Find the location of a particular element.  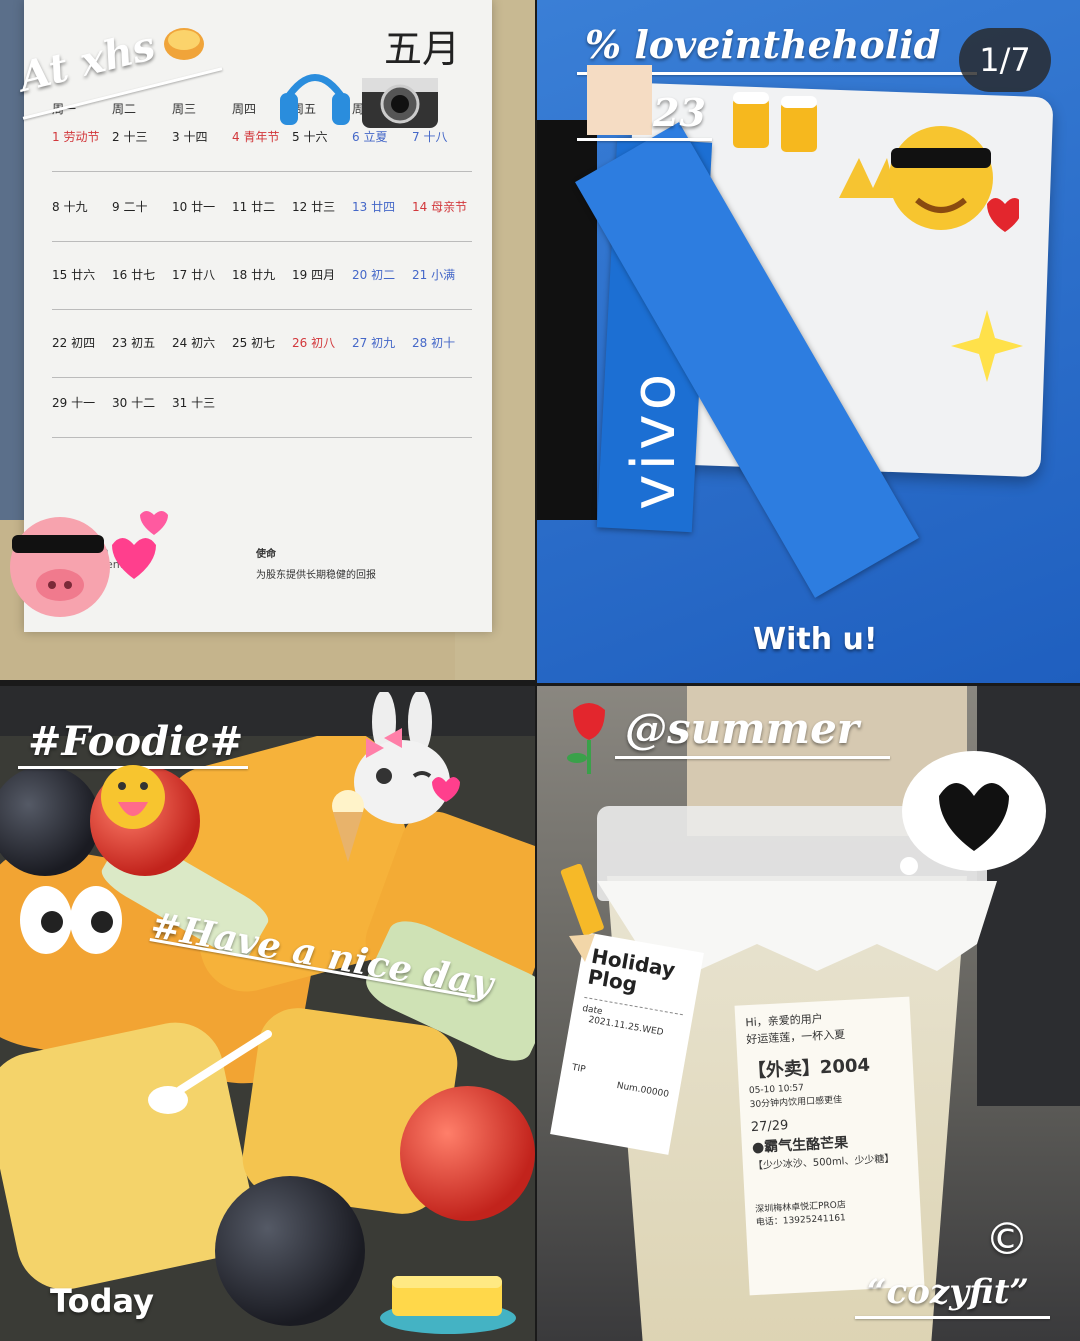

calendar-footer-right: 使命 为股东提供长期稳健的回报 is located at coordinates (316, 563).